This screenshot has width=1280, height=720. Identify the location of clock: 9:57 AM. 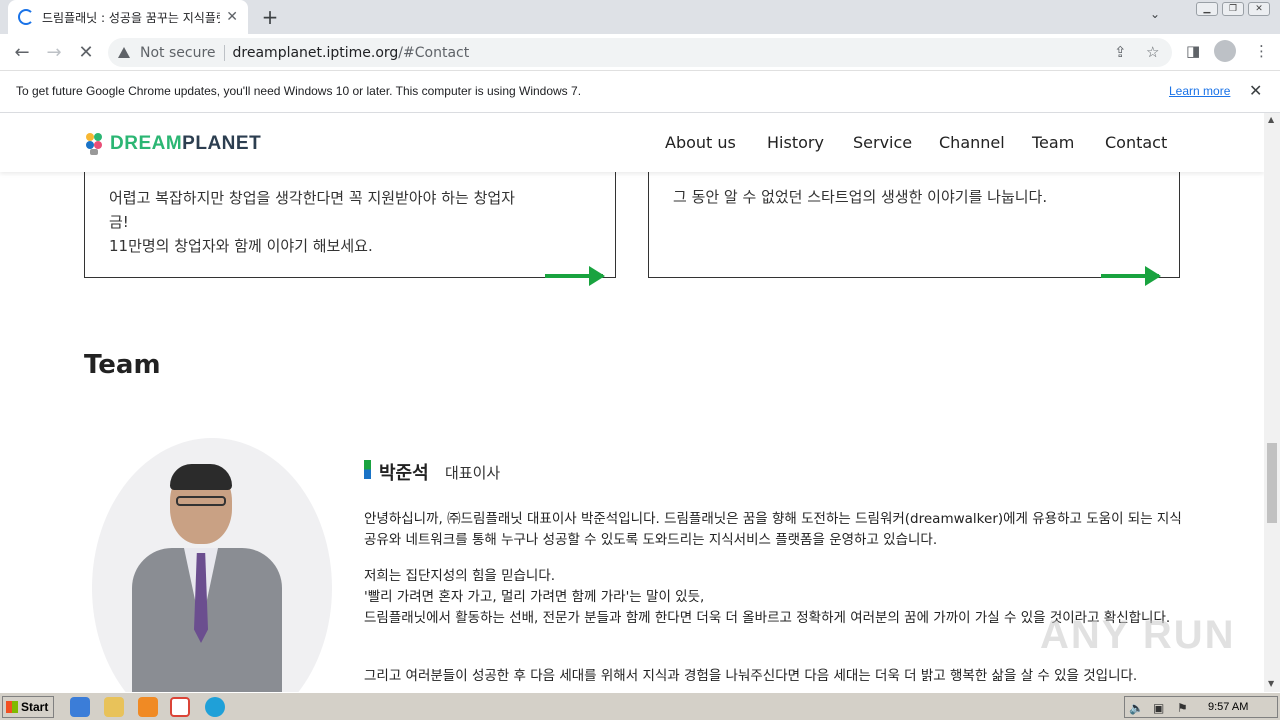
(1228, 707).